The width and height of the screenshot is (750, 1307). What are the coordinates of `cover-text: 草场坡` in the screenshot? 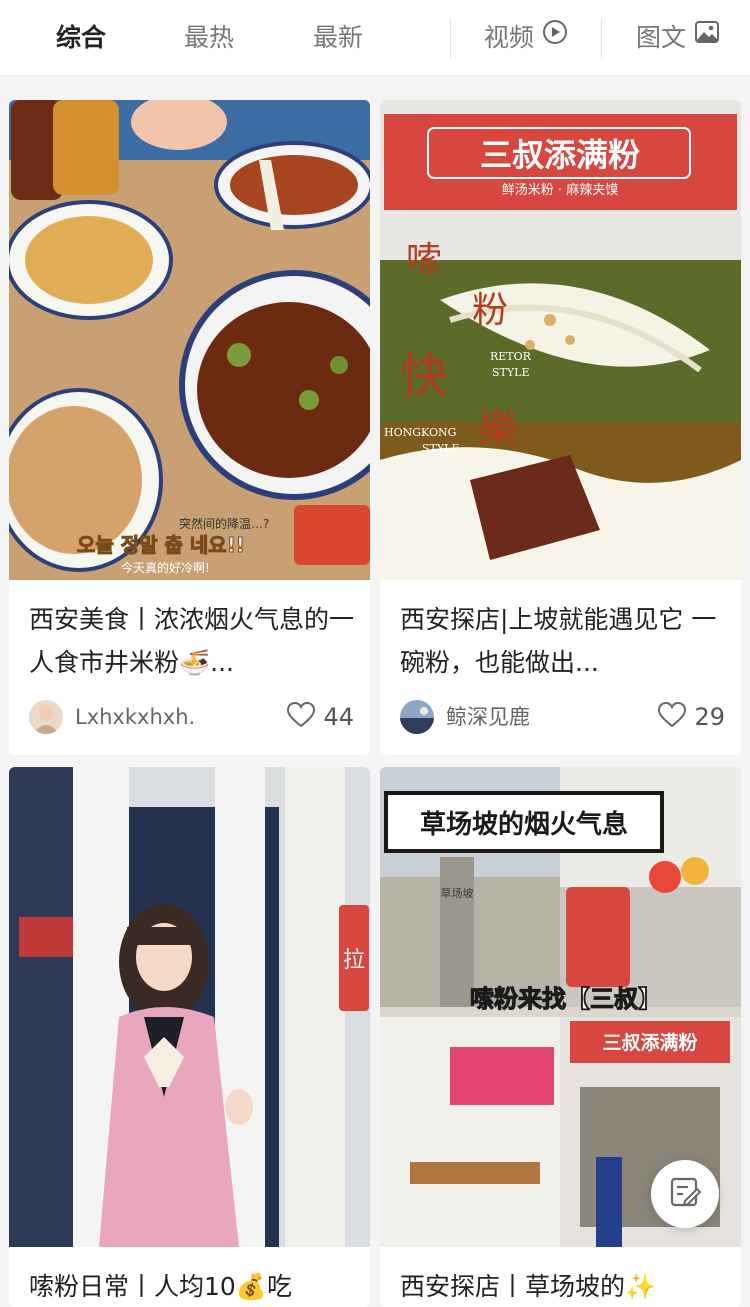 It's located at (457, 893).